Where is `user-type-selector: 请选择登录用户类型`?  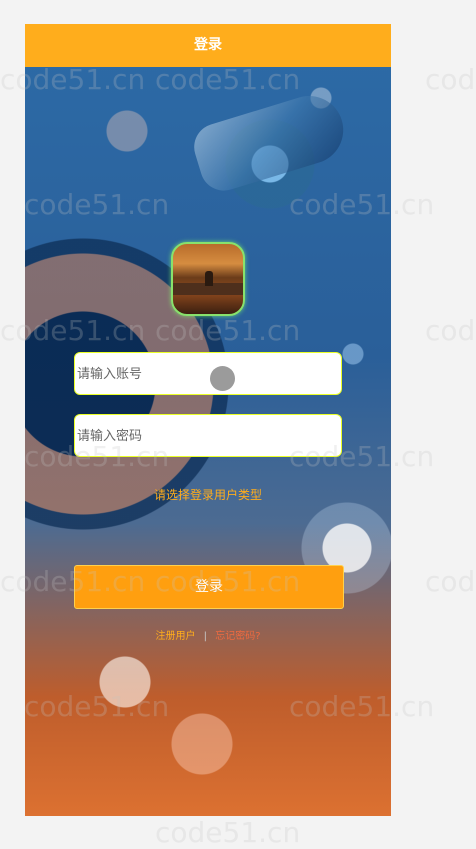 user-type-selector: 请选择登录用户类型 is located at coordinates (208, 494).